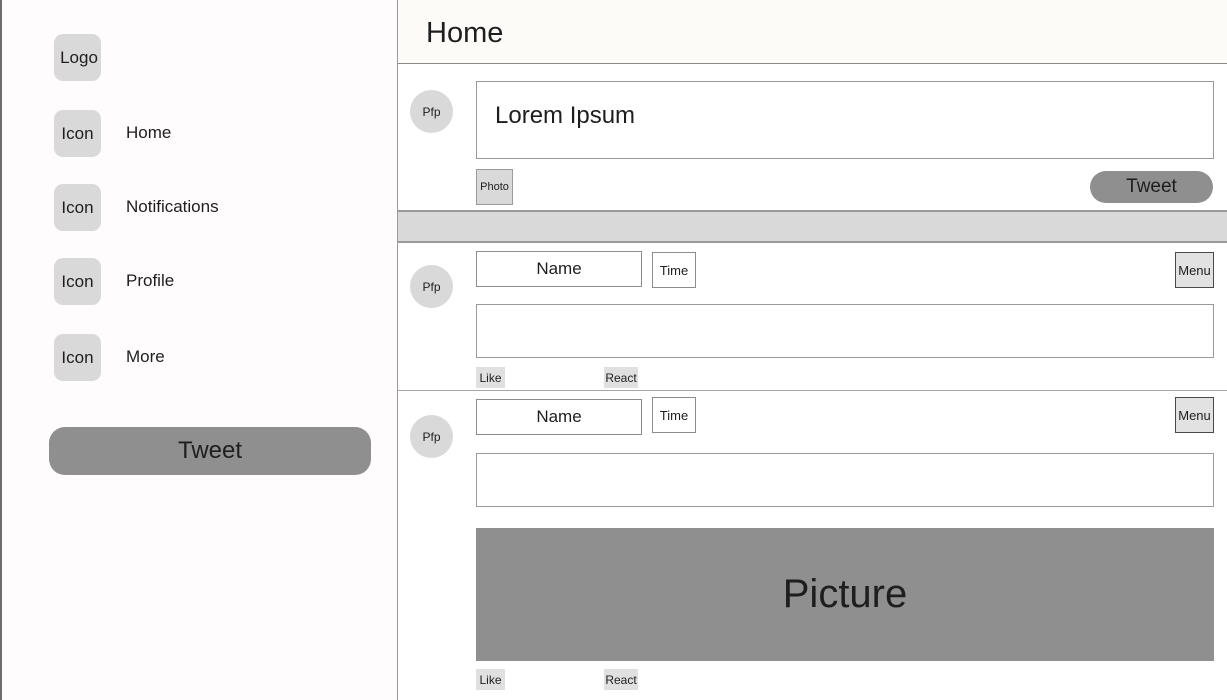 The height and width of the screenshot is (700, 1227). What do you see at coordinates (845, 594) in the screenshot?
I see `post-picture: Picture` at bounding box center [845, 594].